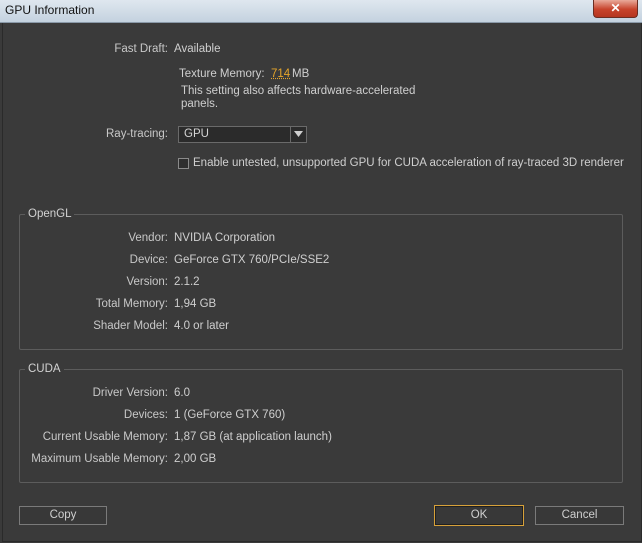 This screenshot has height=543, width=642. I want to click on dropdown-button, so click(298, 134).